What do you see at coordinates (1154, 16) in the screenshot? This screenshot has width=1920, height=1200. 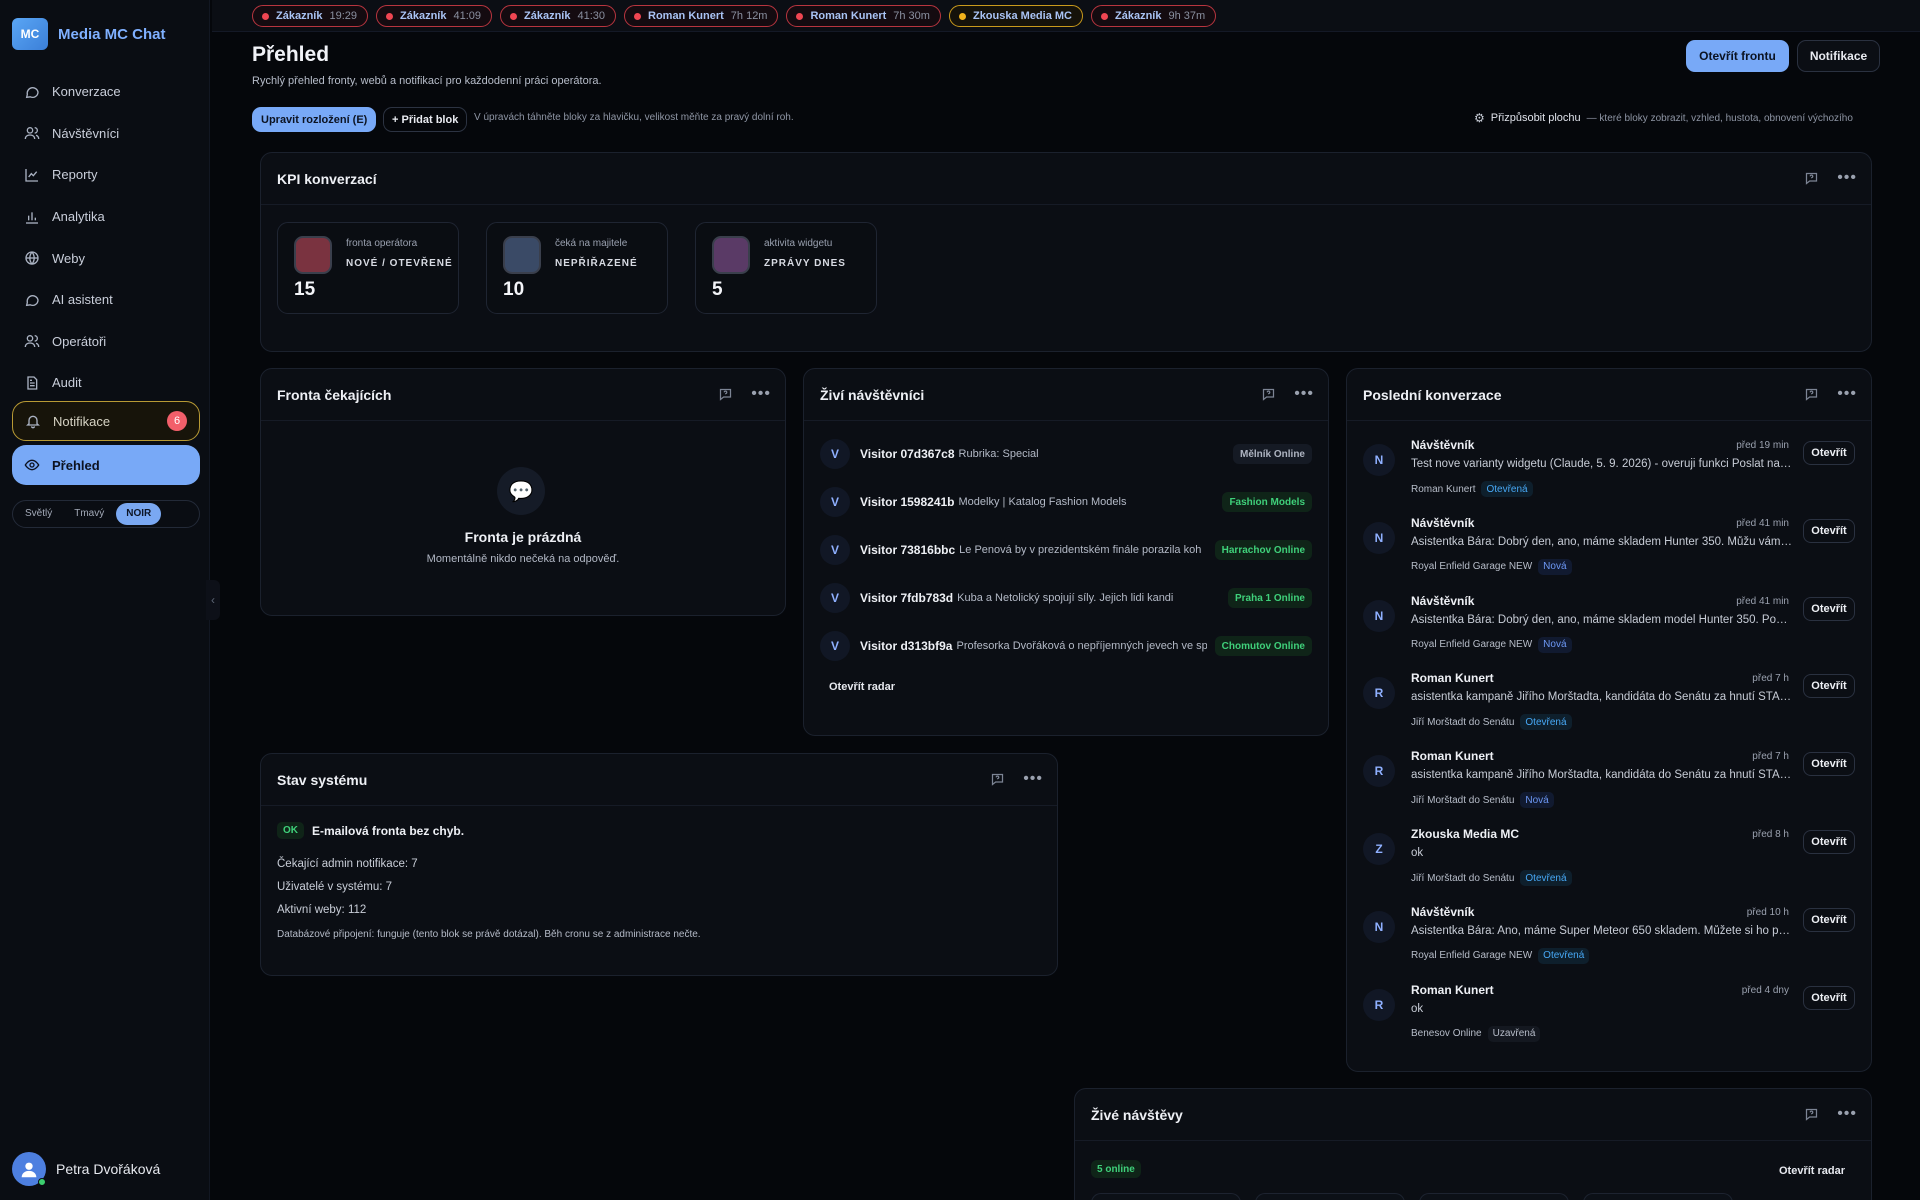 I see `active-chat-chip: Zákazník 9h 37m` at bounding box center [1154, 16].